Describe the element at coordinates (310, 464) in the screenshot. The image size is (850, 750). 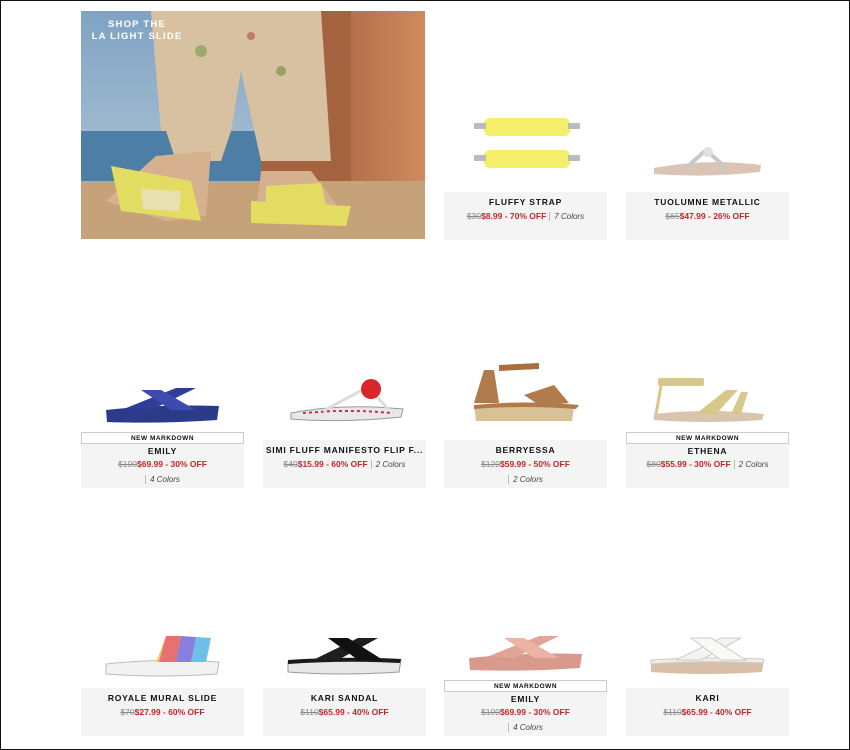
I see `sale-price: $15.99` at that location.